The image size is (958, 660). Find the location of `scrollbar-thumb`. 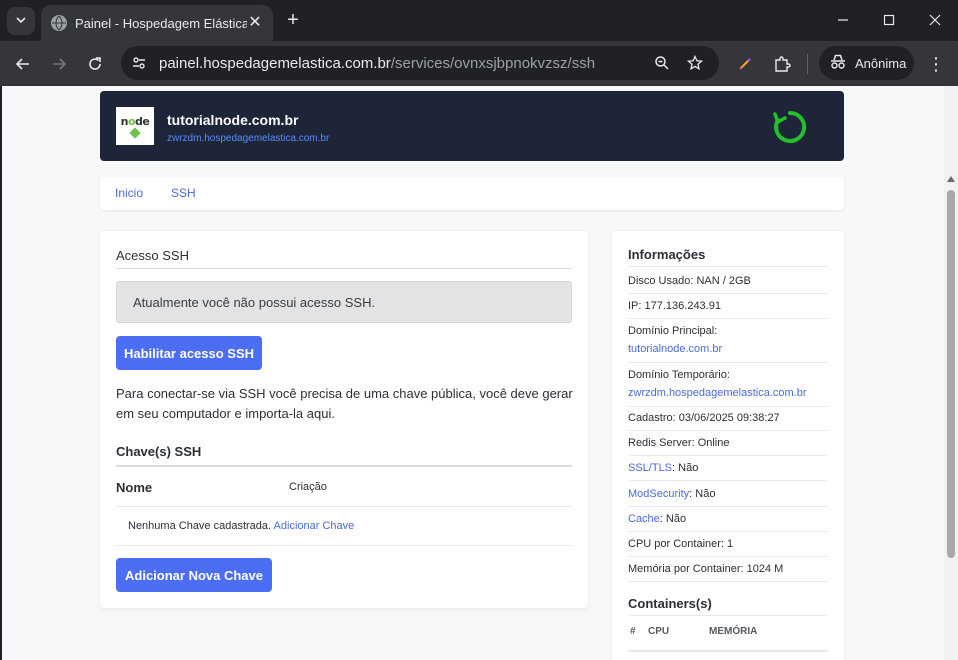

scrollbar-thumb is located at coordinates (951, 374).